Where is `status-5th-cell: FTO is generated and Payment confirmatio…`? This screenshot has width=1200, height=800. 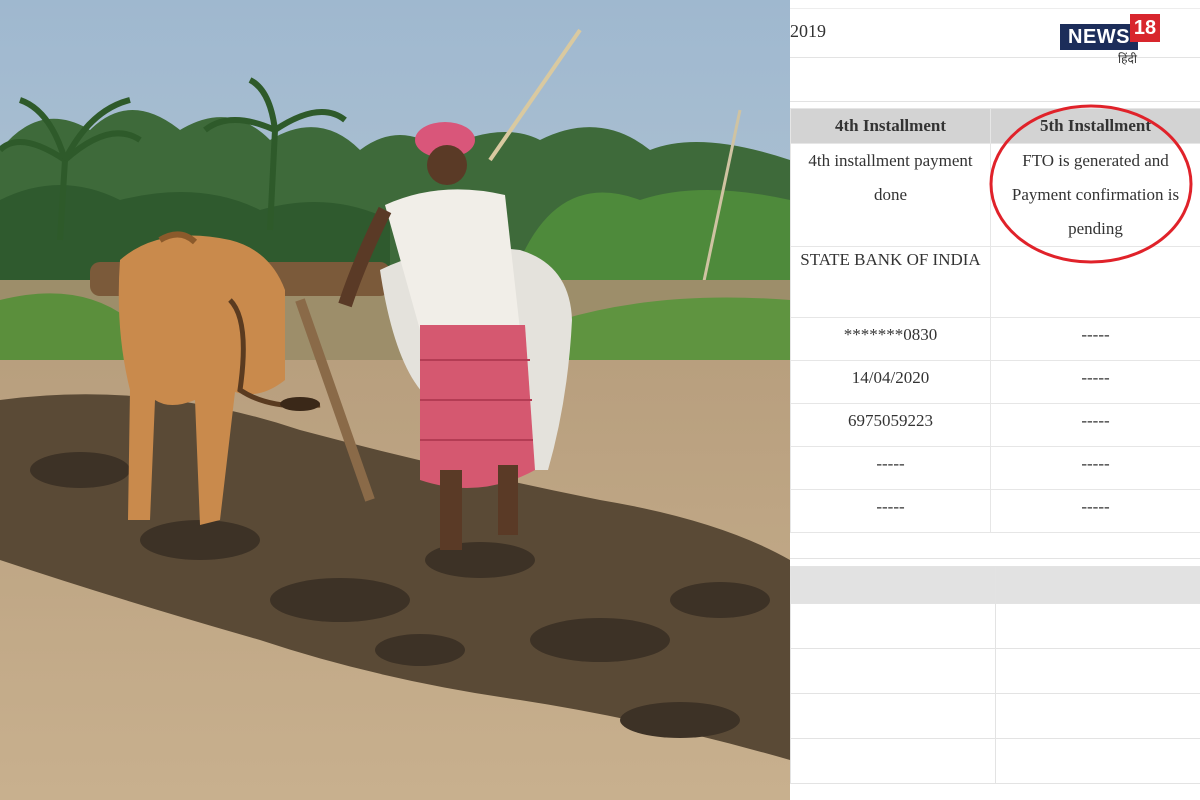
status-5th-cell: FTO is generated and Payment confirmatio… is located at coordinates (1095, 195).